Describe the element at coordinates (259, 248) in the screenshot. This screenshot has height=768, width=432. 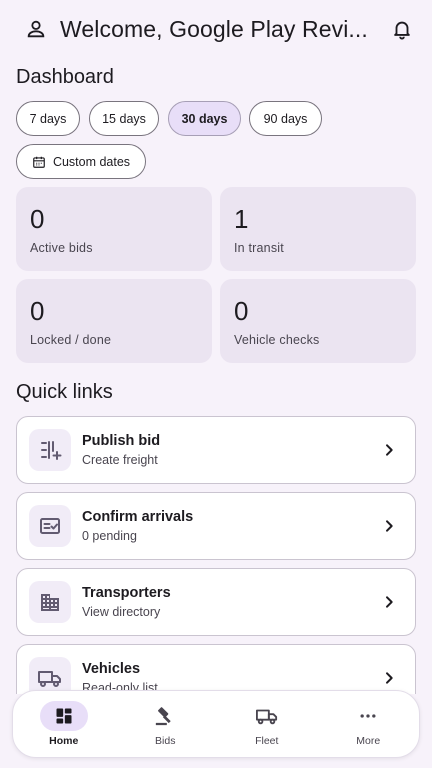
I see `stat-label: In transit` at that location.